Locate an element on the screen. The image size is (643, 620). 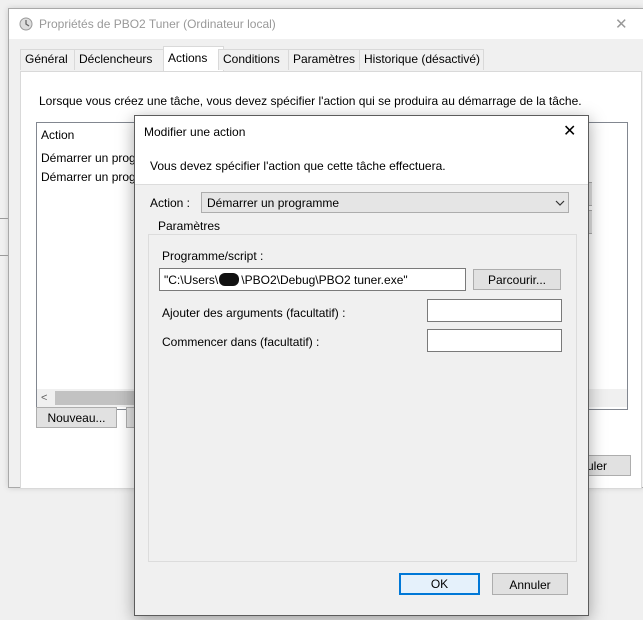
arguments-label: Ajouter des arguments (facultatif) : is located at coordinates (254, 313).